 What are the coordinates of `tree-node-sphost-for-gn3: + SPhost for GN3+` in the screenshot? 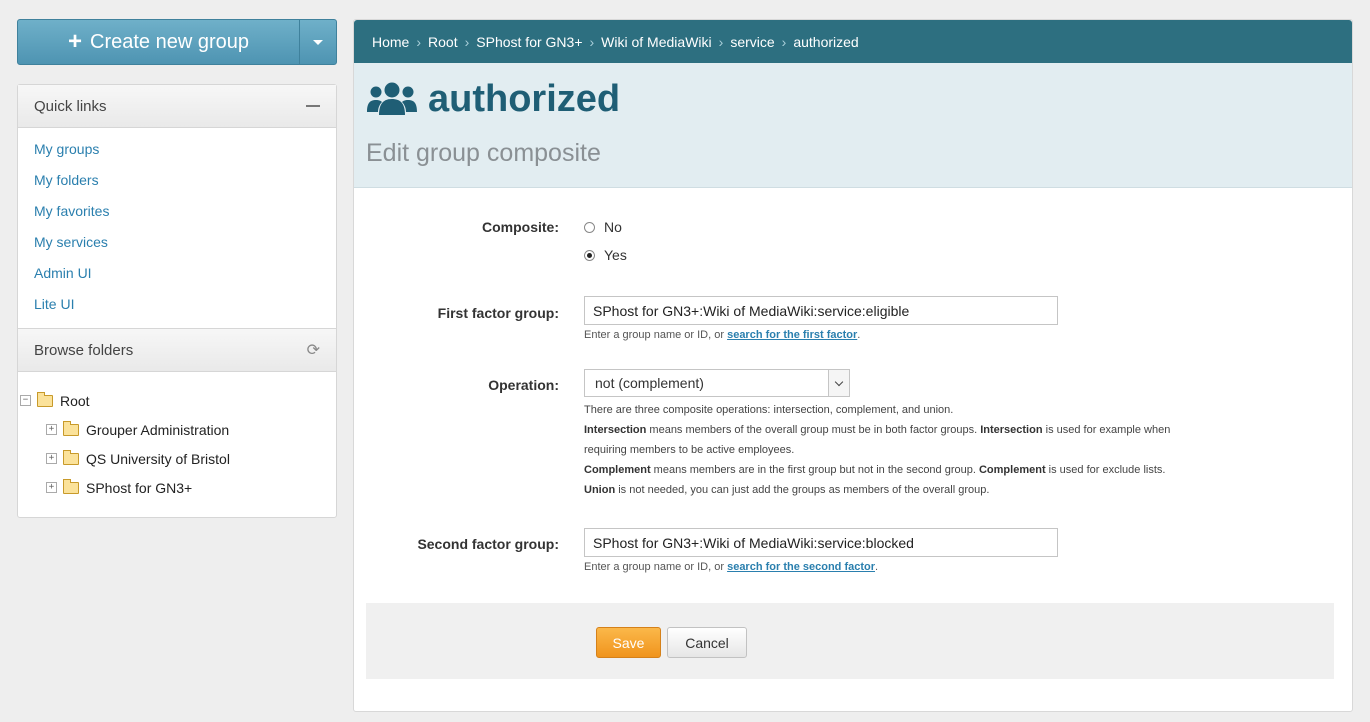 It's located at (178, 487).